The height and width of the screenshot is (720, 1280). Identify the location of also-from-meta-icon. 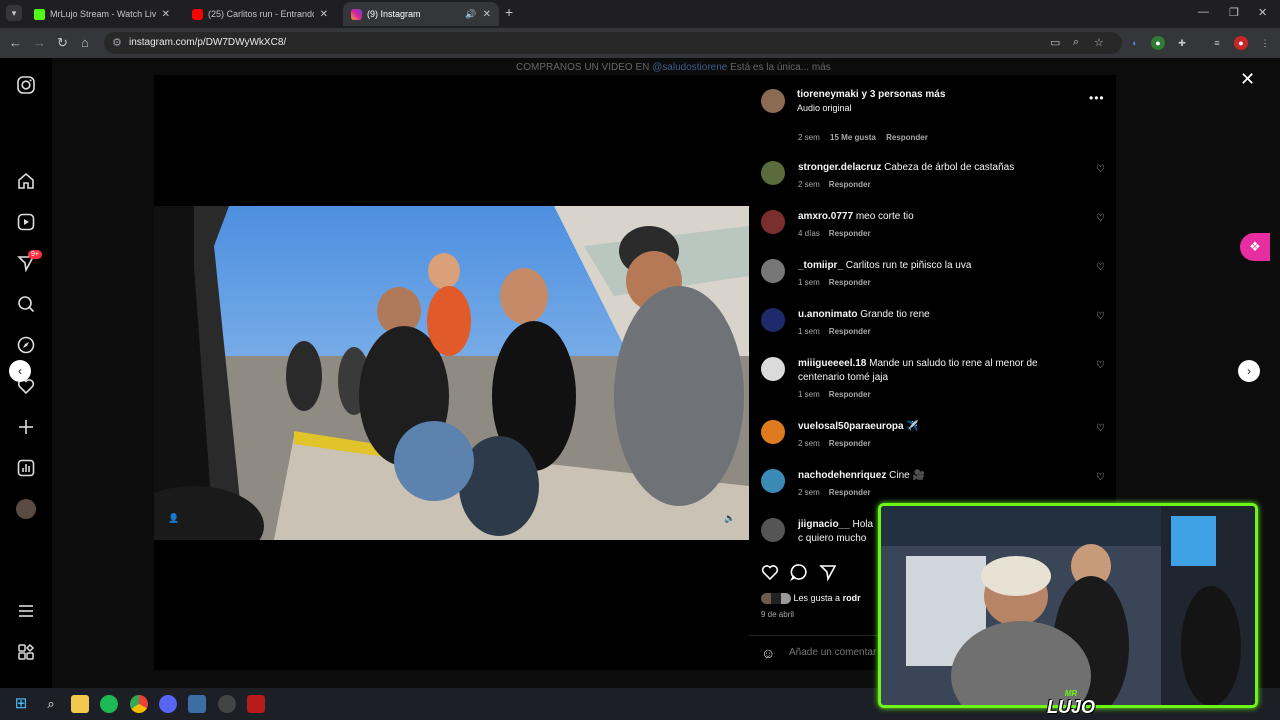
(26, 652).